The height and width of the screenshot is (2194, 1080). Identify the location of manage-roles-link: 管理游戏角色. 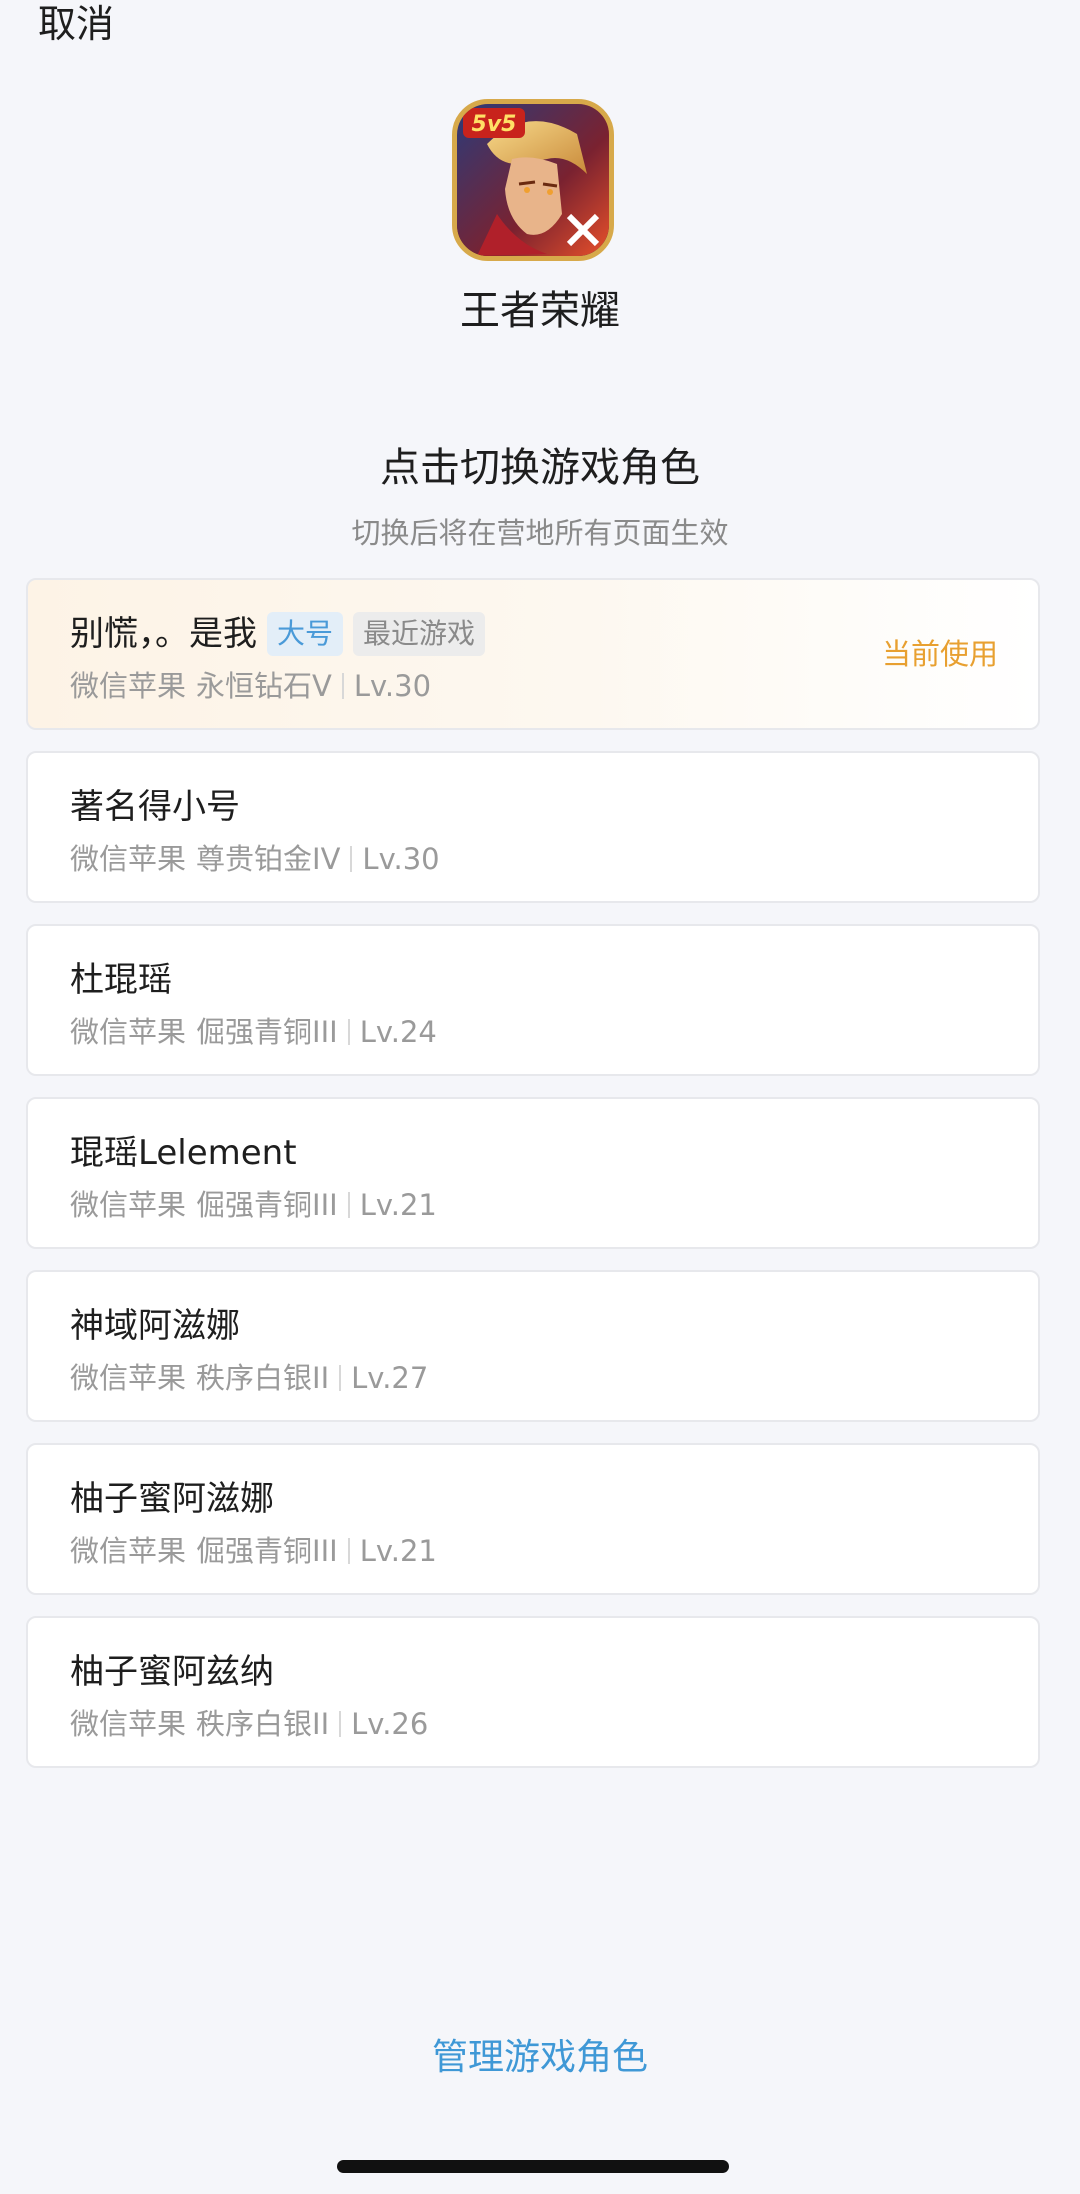
(540, 2058).